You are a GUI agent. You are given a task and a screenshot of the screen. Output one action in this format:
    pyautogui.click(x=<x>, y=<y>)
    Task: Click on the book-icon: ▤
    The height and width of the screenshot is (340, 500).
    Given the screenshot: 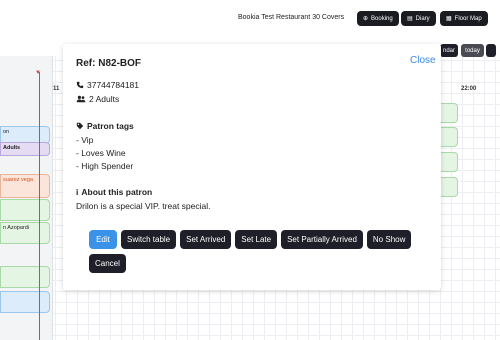 What is the action you would take?
    pyautogui.click(x=410, y=19)
    